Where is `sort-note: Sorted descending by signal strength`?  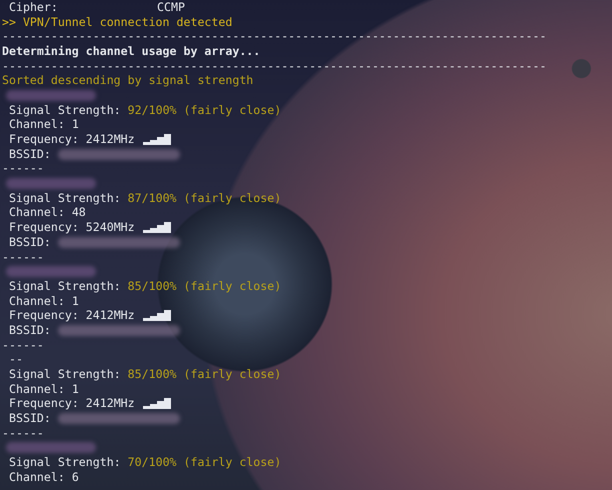 sort-note: Sorted descending by signal strength is located at coordinates (128, 80).